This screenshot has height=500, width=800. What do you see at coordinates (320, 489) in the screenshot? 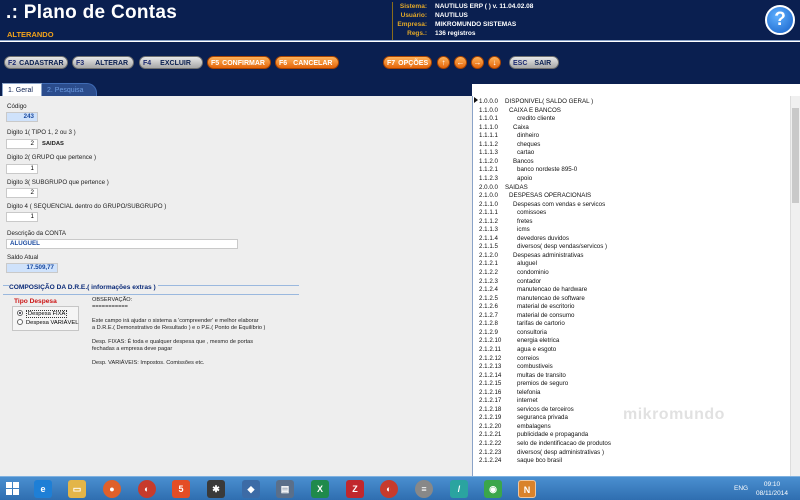
I see `excel-icon: X` at bounding box center [320, 489].